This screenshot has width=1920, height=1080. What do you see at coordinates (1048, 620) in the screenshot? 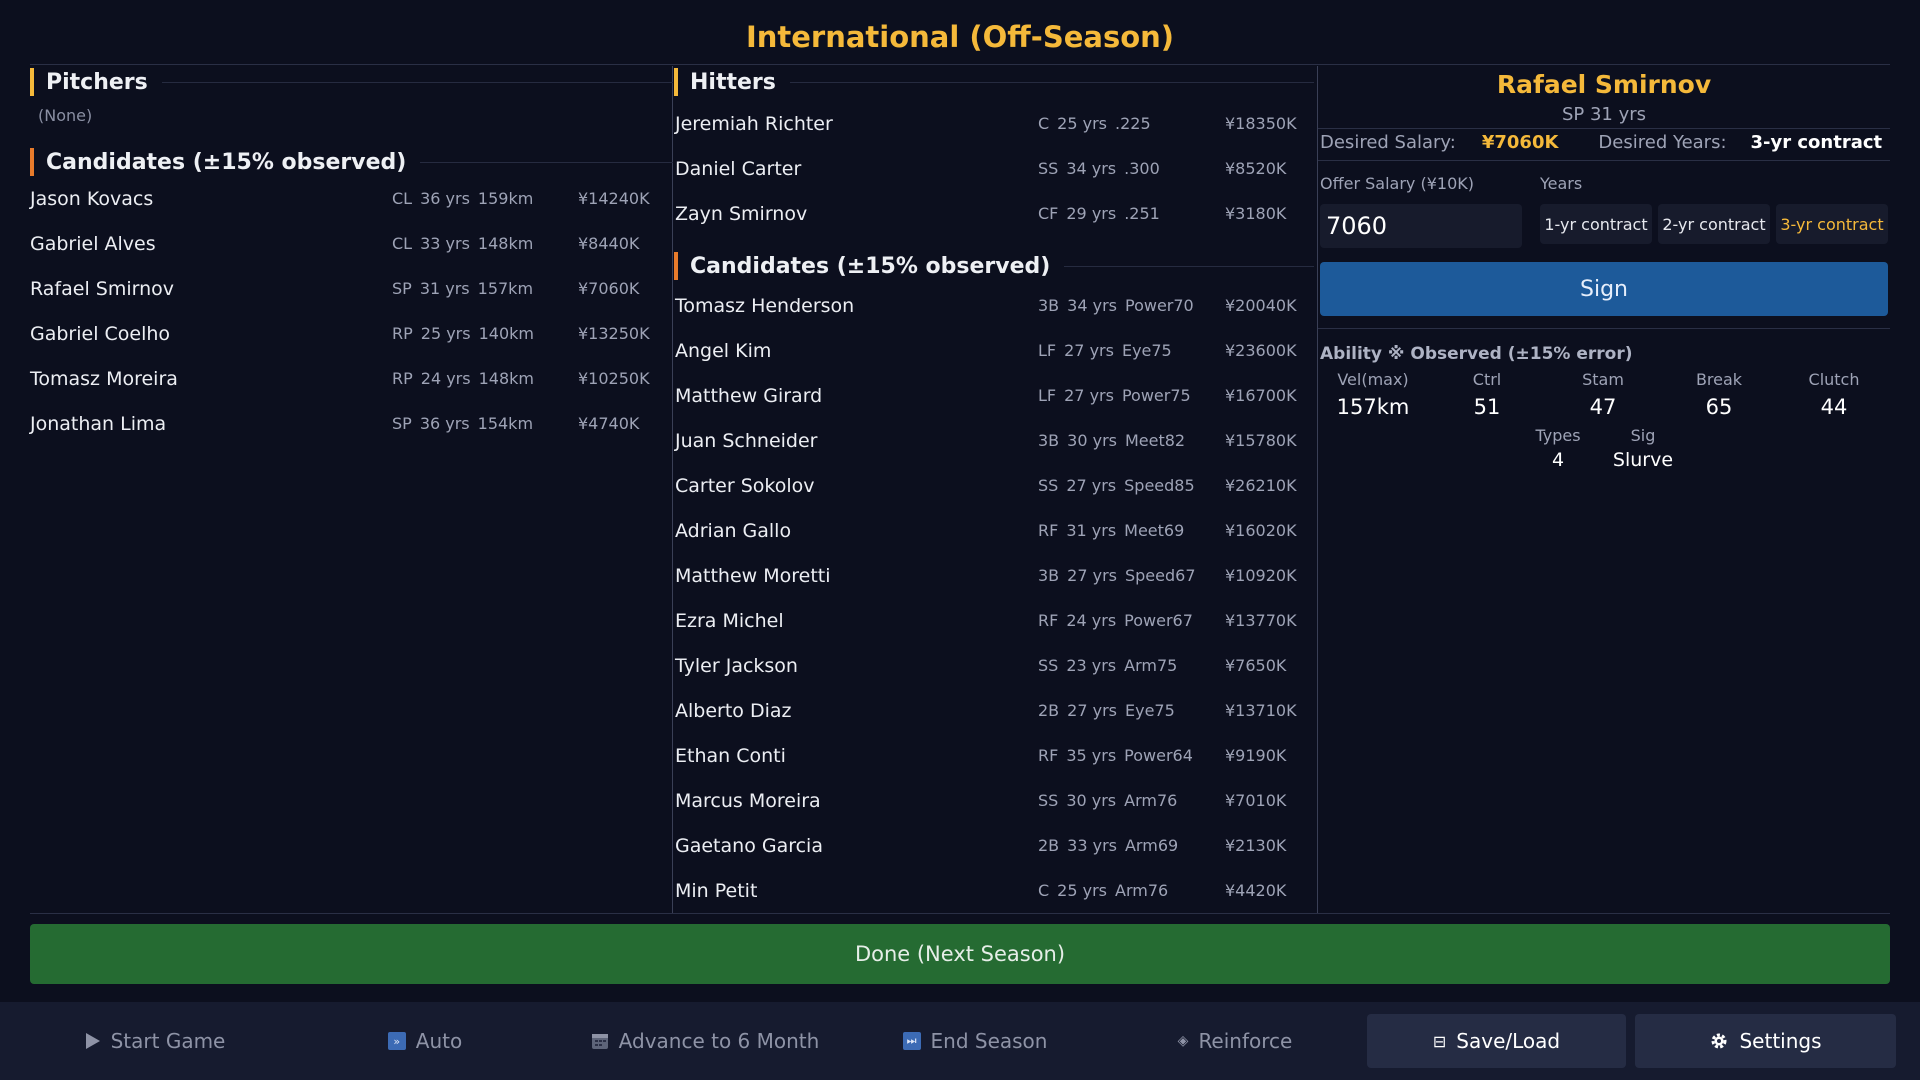
I see `player-pos: RF` at bounding box center [1048, 620].